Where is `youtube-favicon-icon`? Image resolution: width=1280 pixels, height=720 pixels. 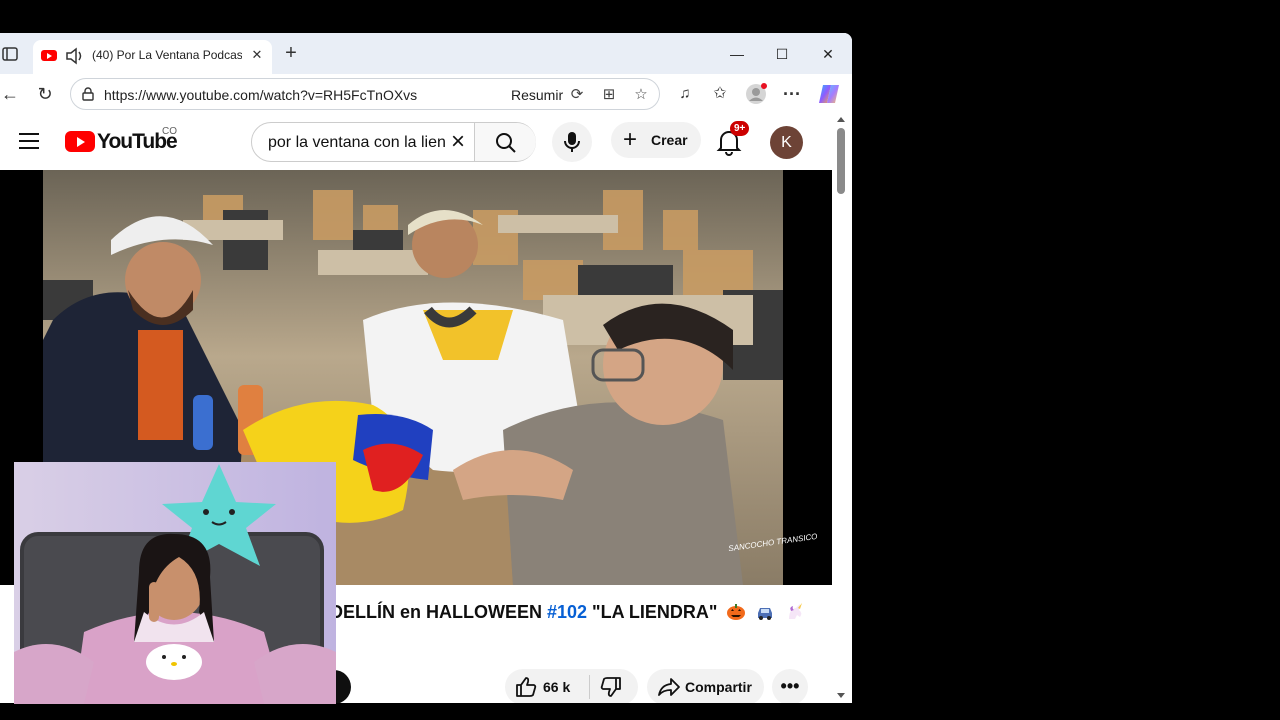 youtube-favicon-icon is located at coordinates (49, 55).